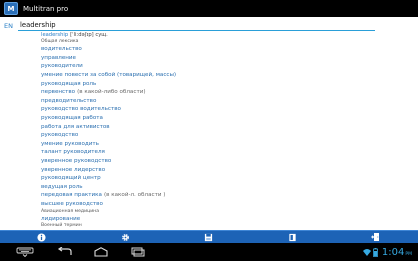 This screenshot has width=418, height=261. Describe the element at coordinates (226, 92) in the screenshot. I see `translation-item: первенство (в какой-либо области)` at that location.